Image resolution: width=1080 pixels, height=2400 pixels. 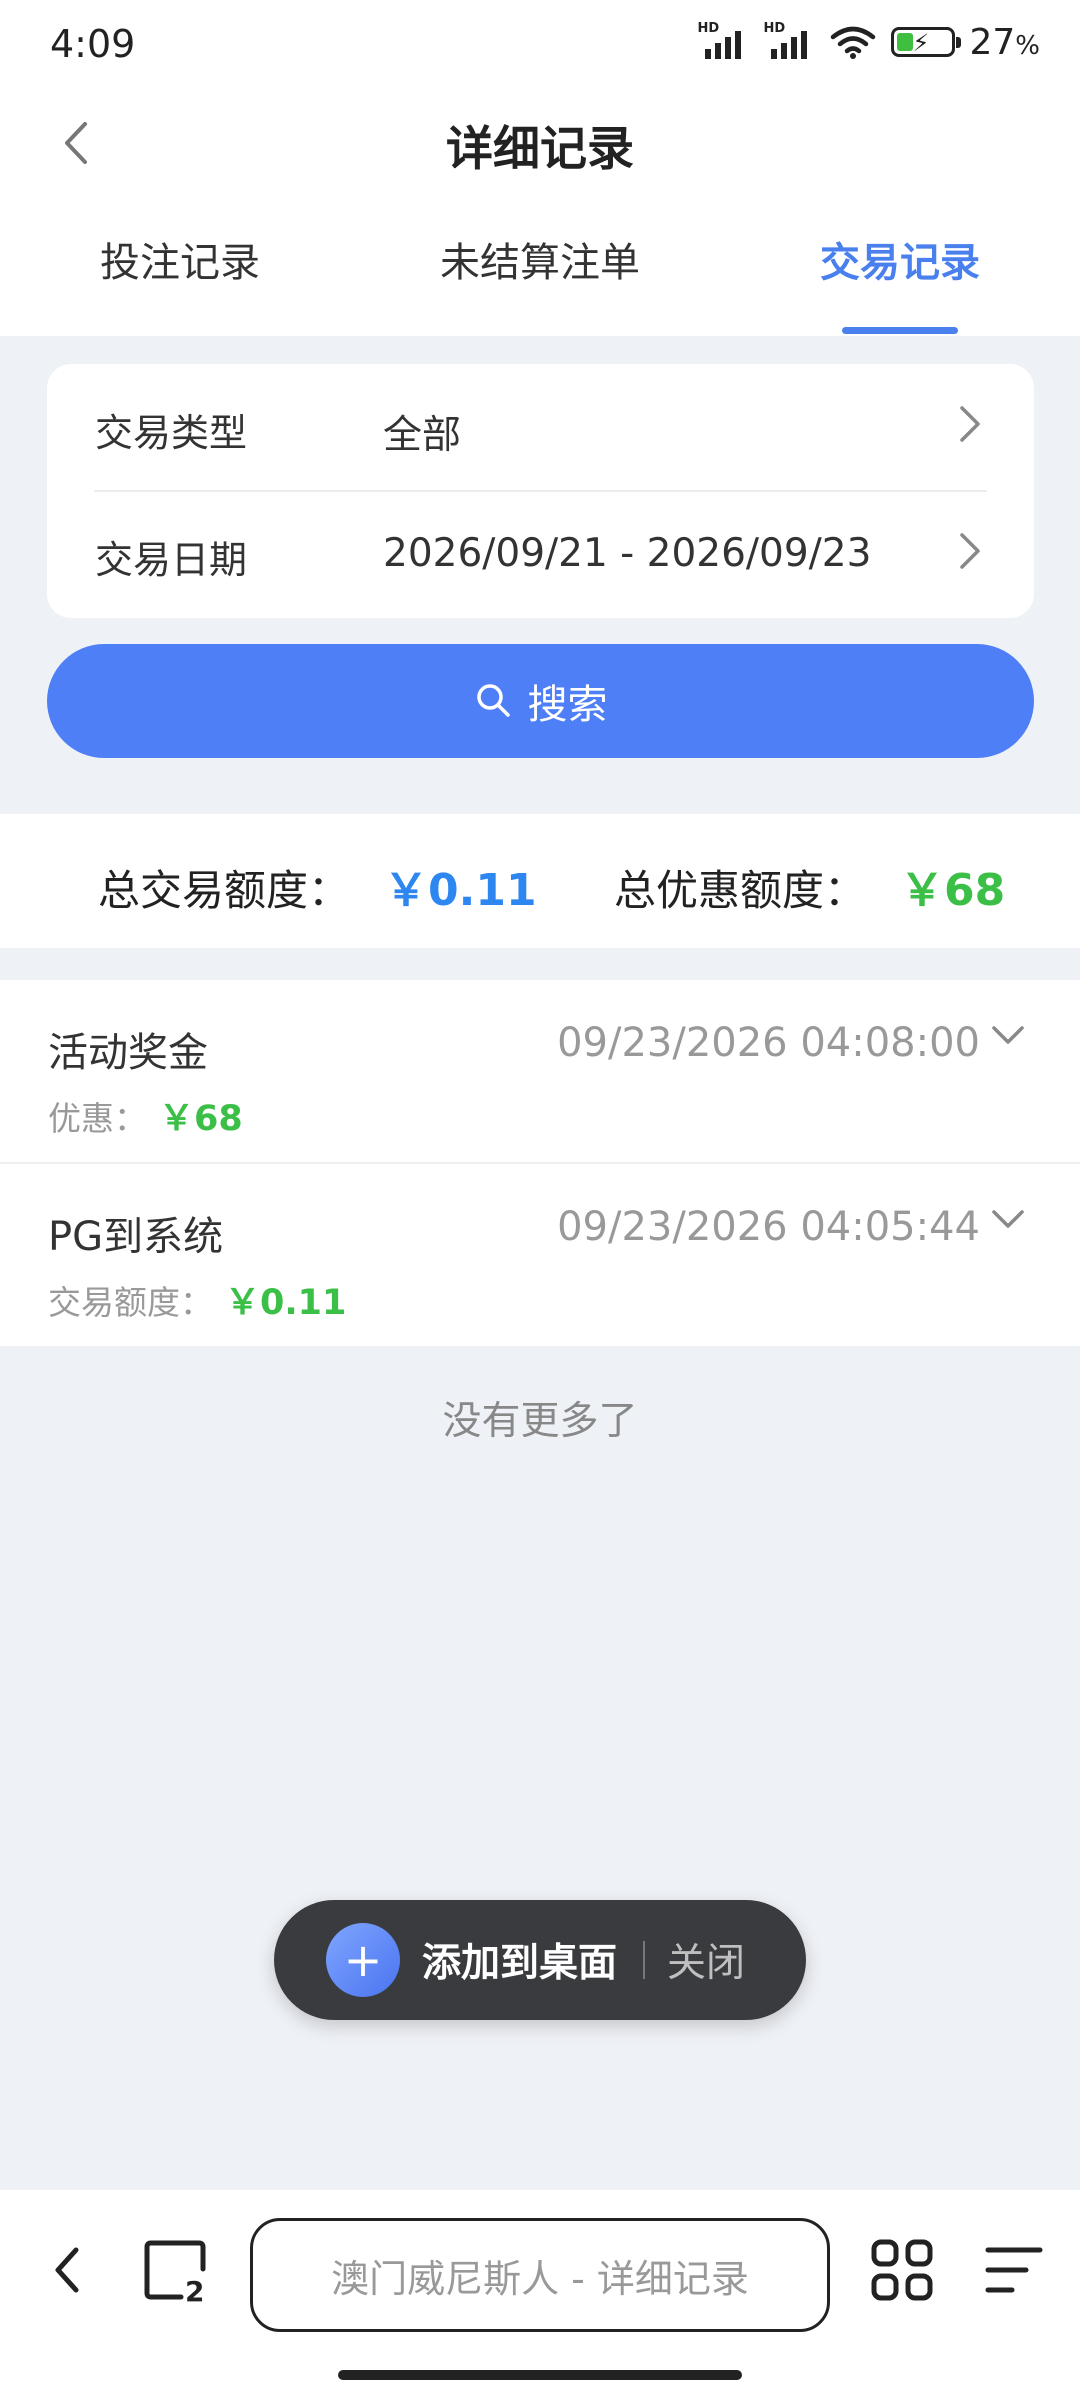 What do you see at coordinates (900, 263) in the screenshot?
I see `tab-transaction-records: 交易记录` at bounding box center [900, 263].